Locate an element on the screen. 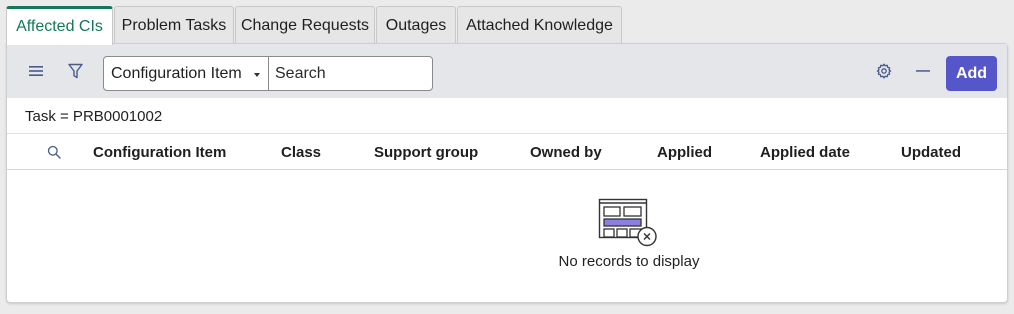 Image resolution: width=1014 pixels, height=314 pixels. tab-problem-tasks: Problem Tasks is located at coordinates (174, 25).